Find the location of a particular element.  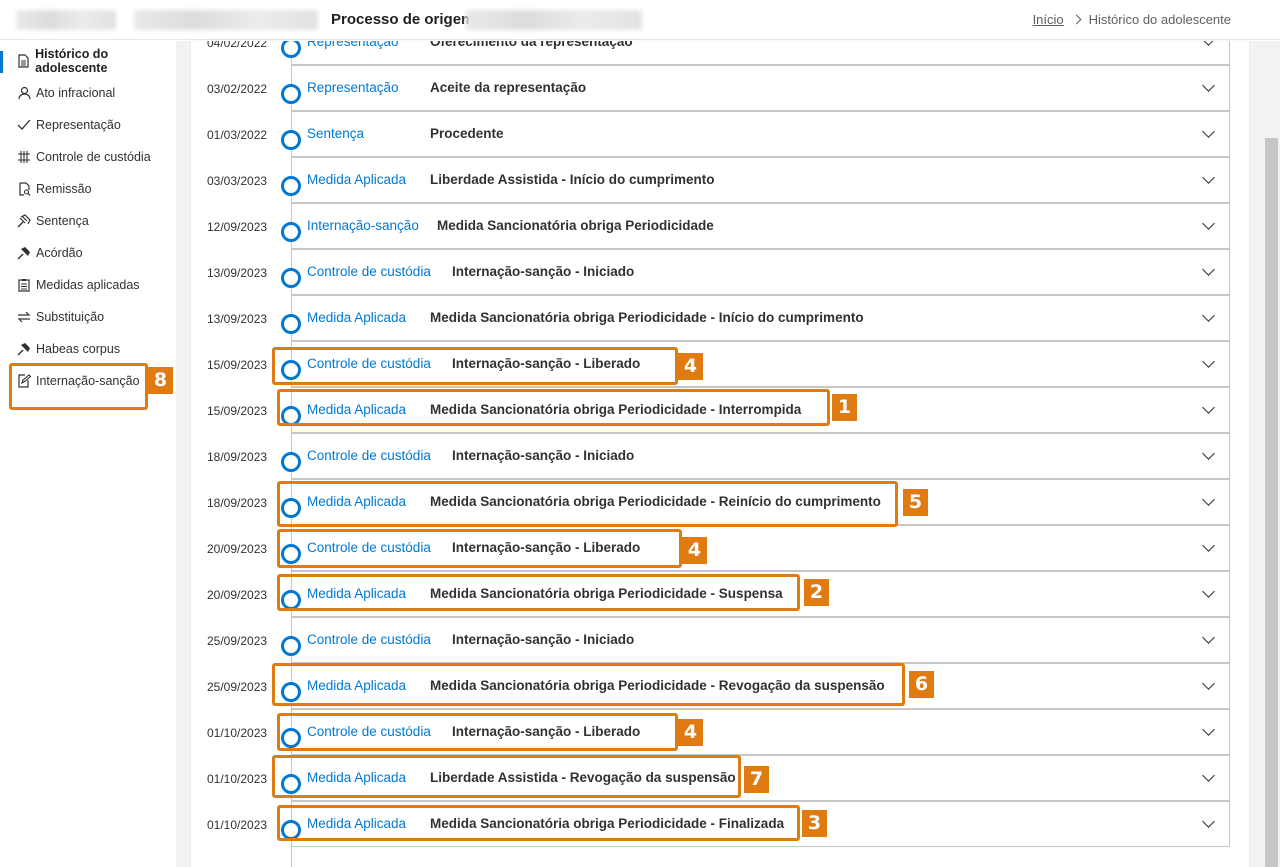

sidebar-item-habeas-corpus: Habeas corpus is located at coordinates (88, 349).